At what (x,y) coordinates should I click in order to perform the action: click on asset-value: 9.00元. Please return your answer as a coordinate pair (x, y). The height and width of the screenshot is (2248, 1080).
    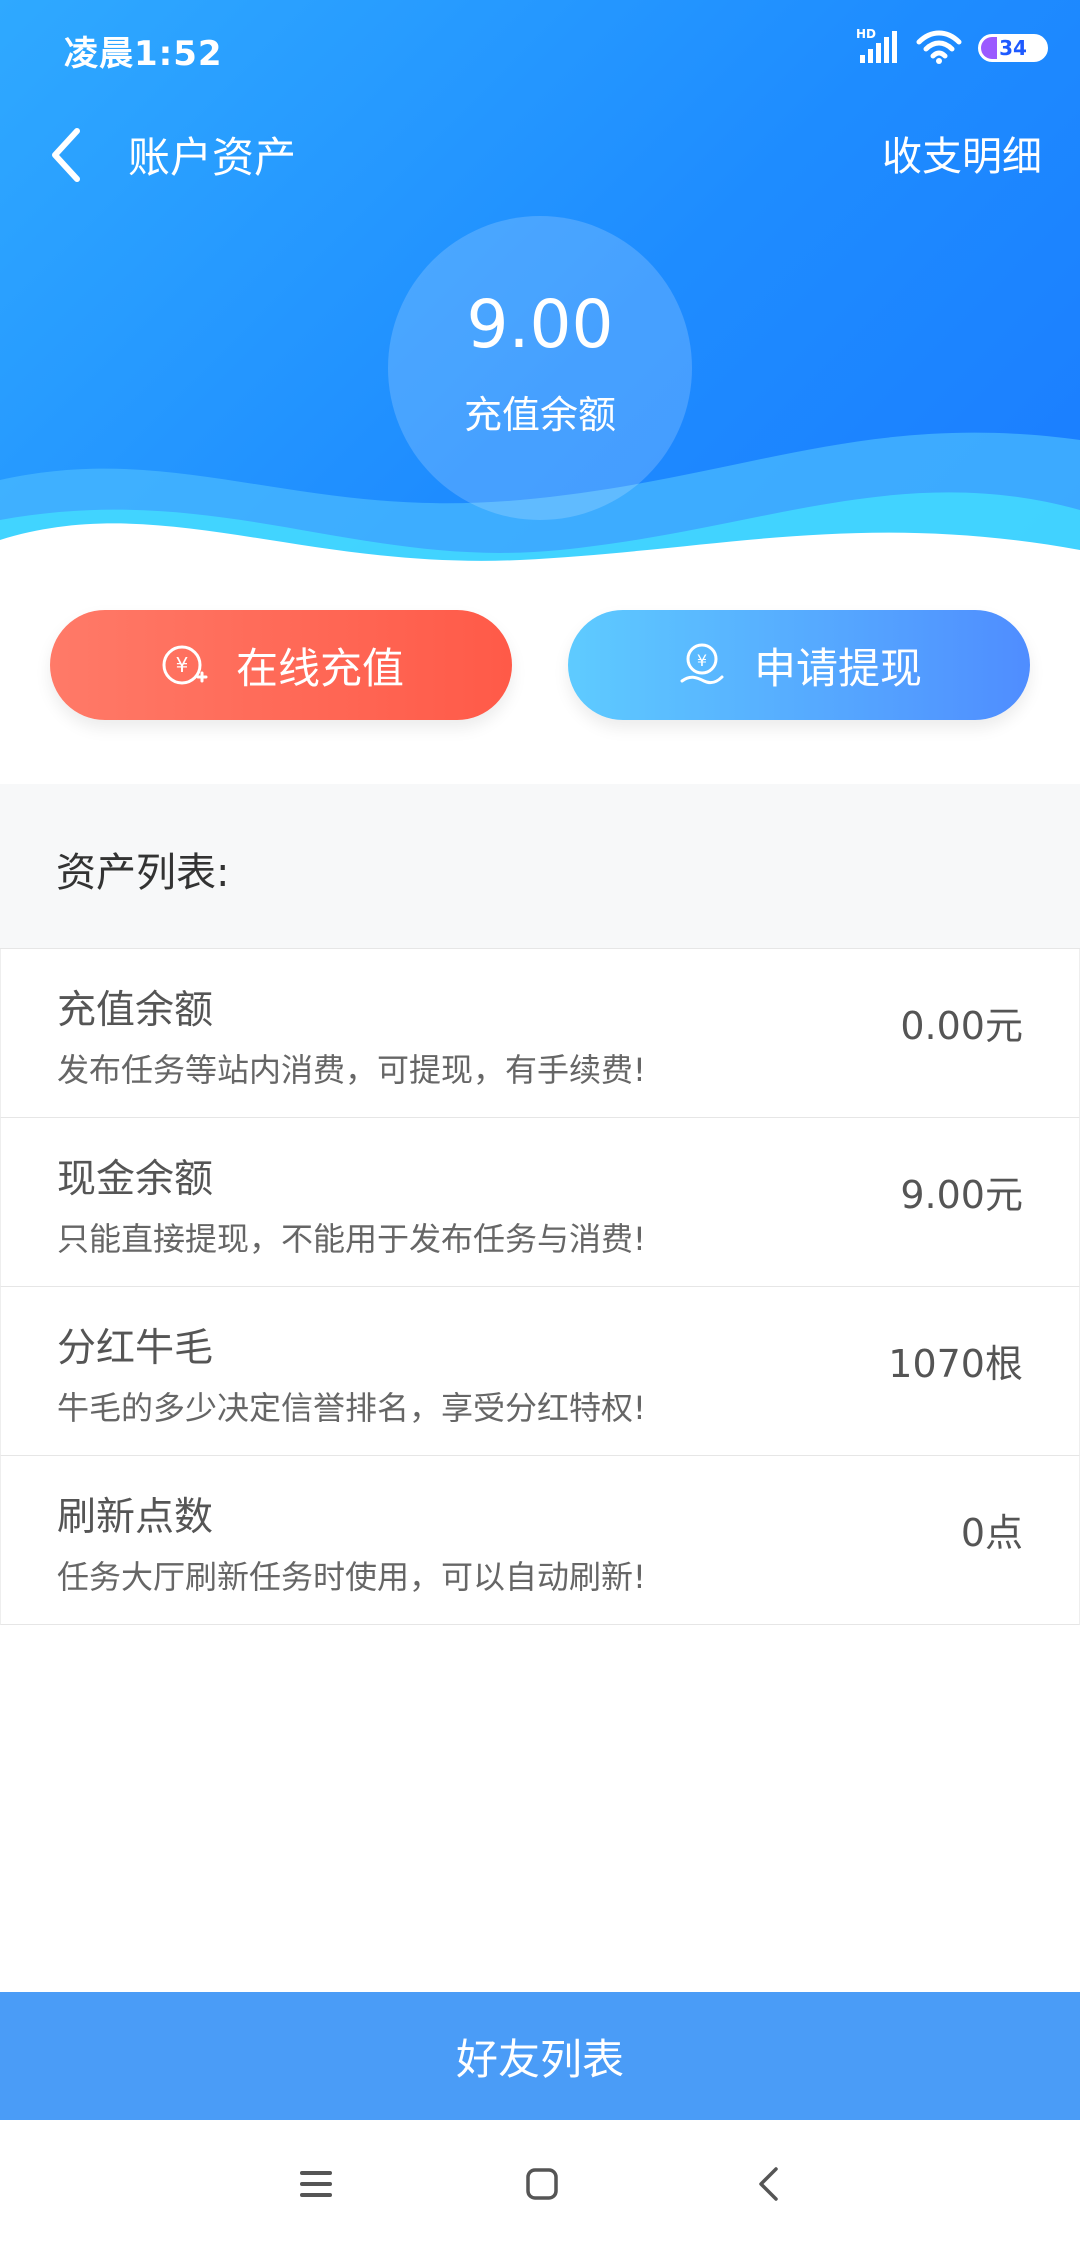
    Looking at the image, I should click on (961, 1195).